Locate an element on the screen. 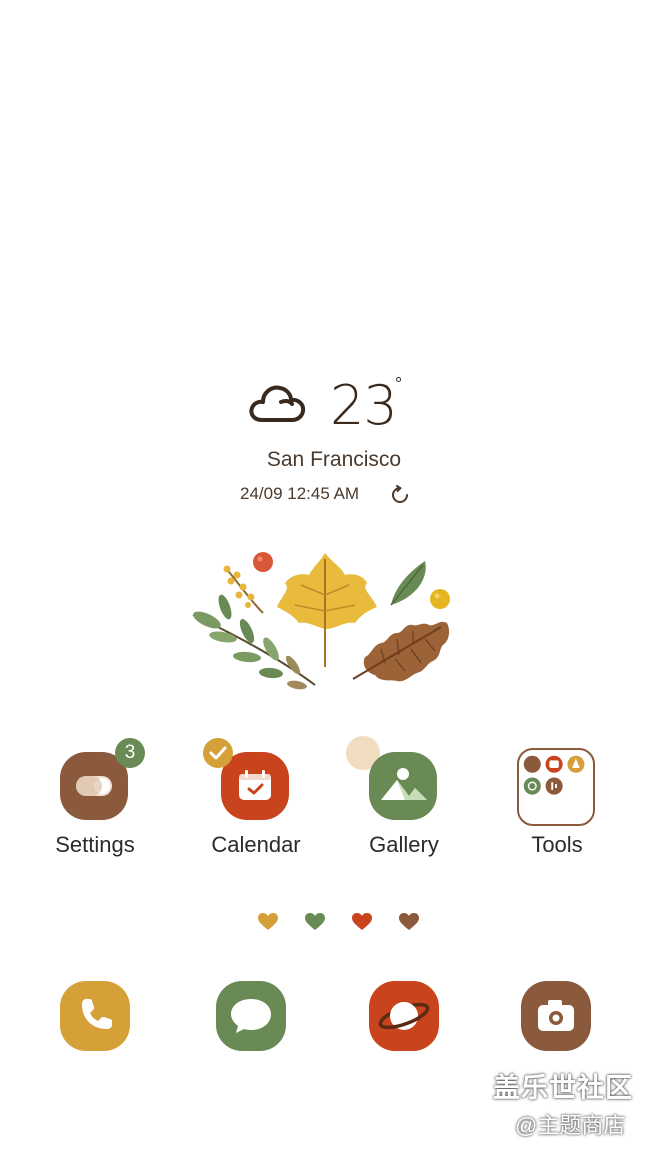 The width and height of the screenshot is (650, 1156). camera-icon is located at coordinates (556, 1016).